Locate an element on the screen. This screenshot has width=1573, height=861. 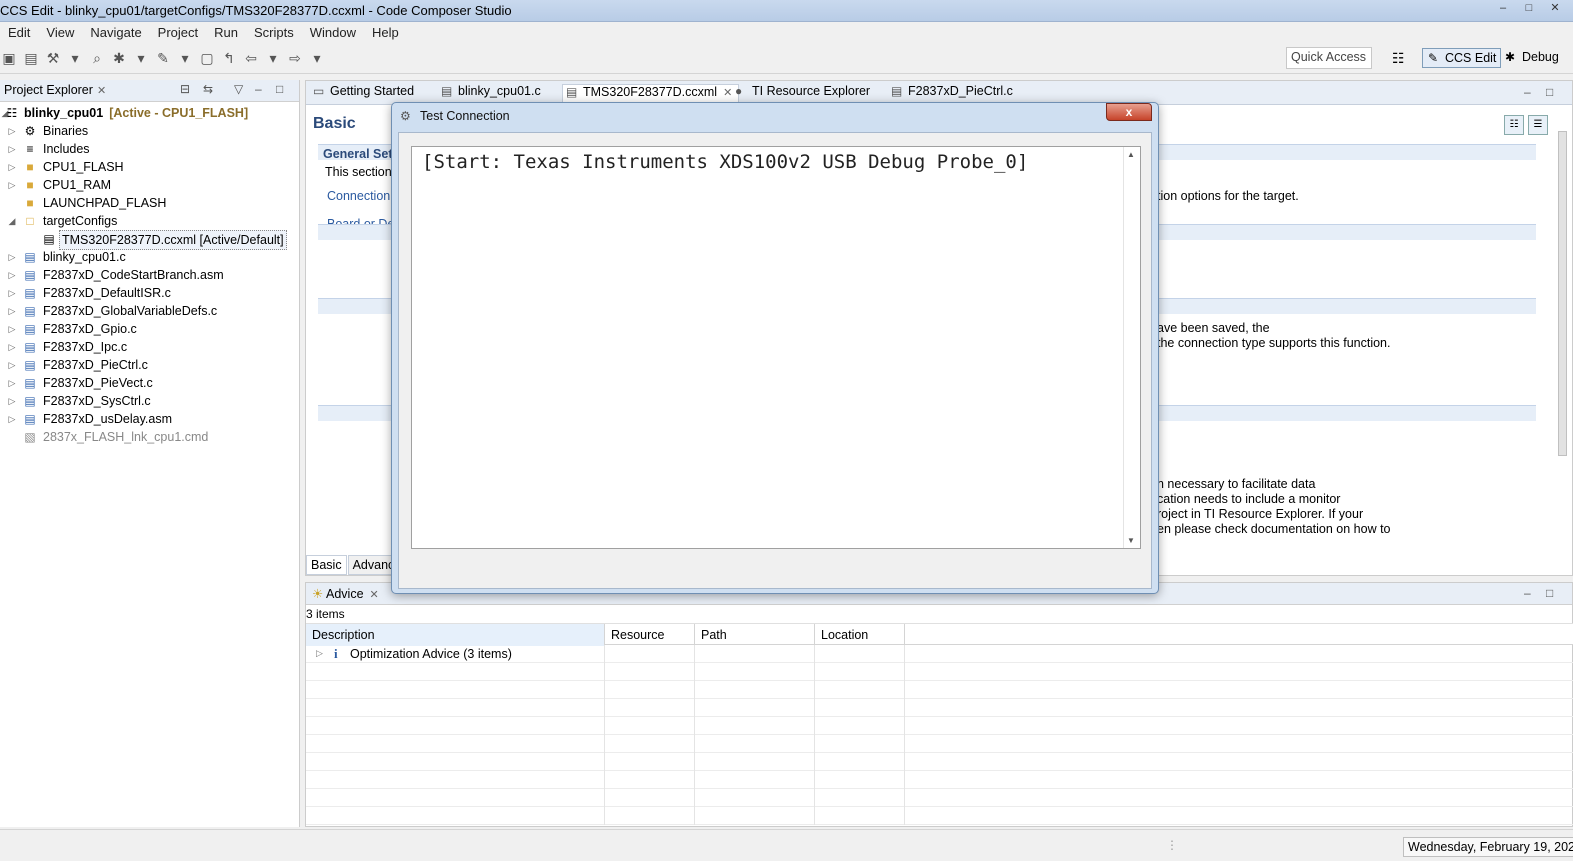
menu-help: Help is located at coordinates (385, 32).